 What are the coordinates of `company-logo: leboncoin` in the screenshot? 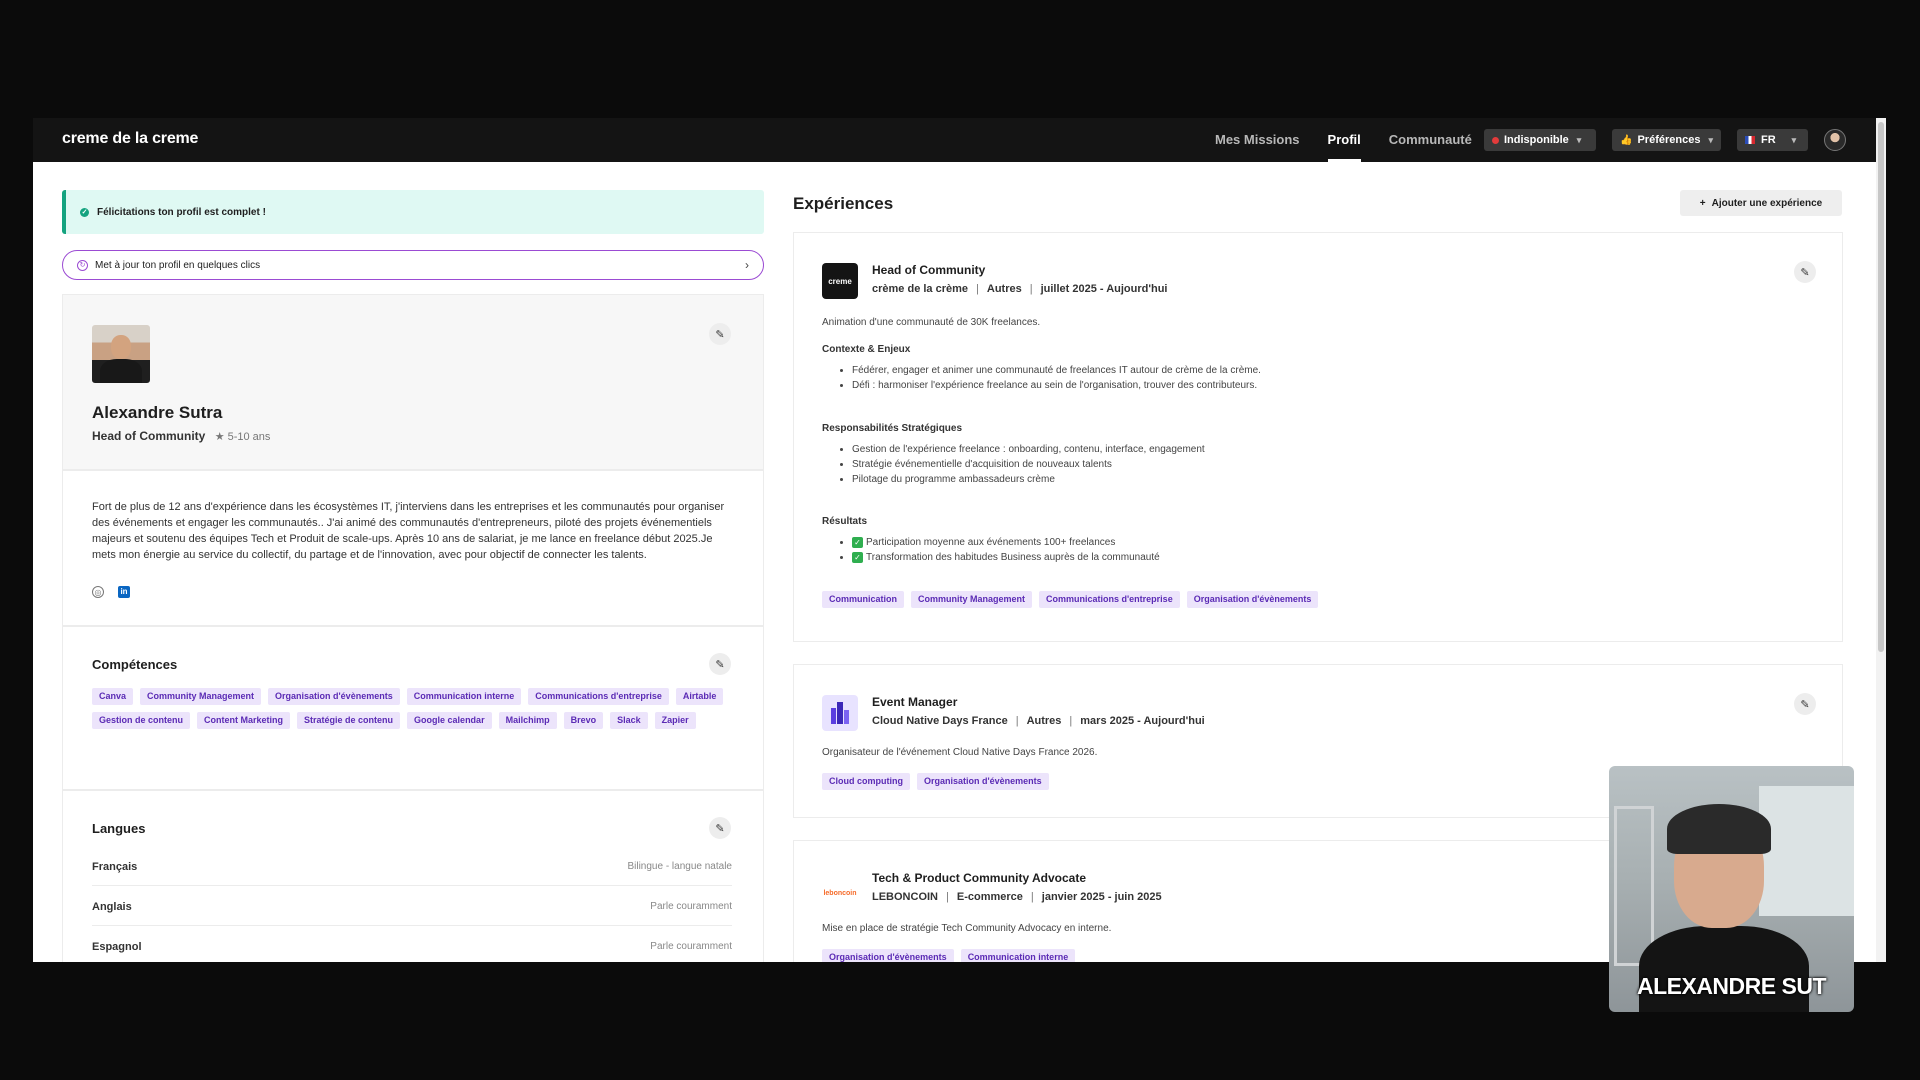 It's located at (840, 893).